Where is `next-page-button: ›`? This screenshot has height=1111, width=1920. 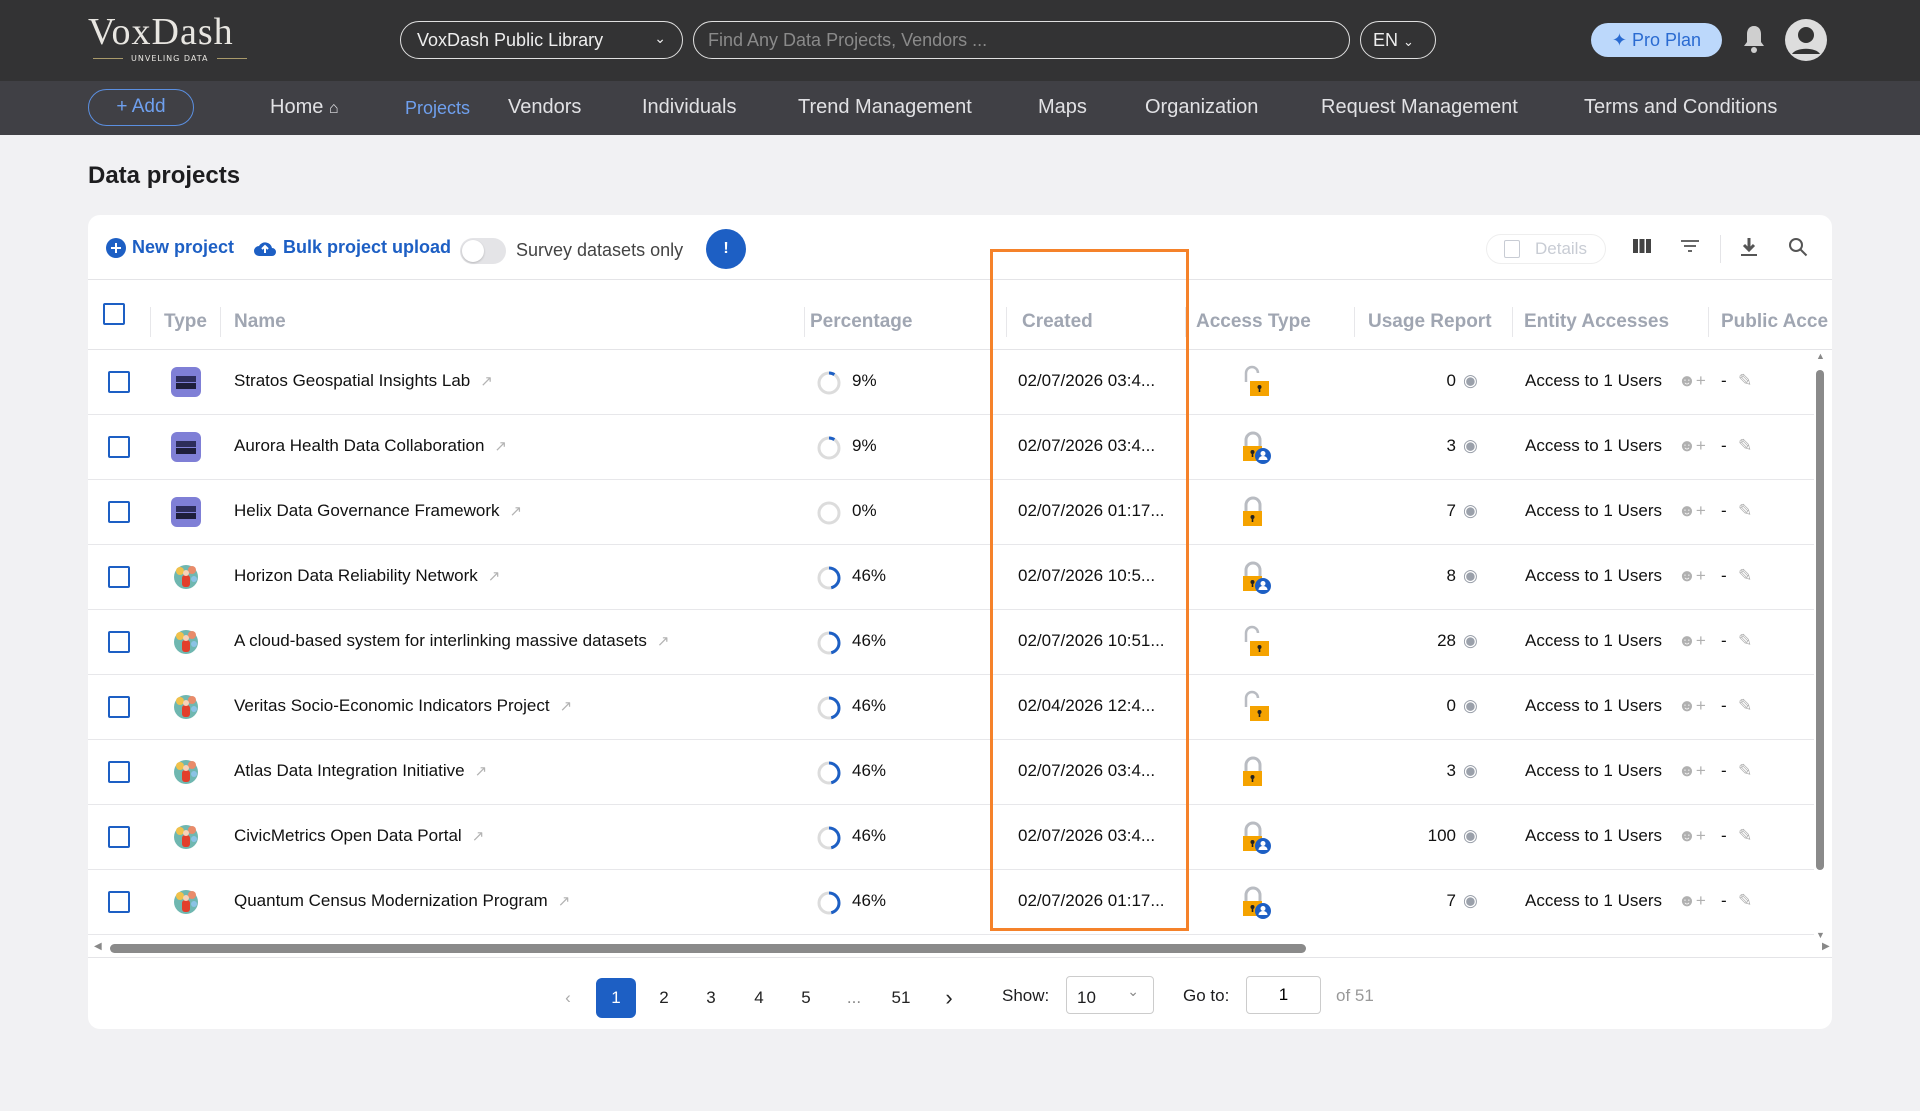 next-page-button: › is located at coordinates (949, 998).